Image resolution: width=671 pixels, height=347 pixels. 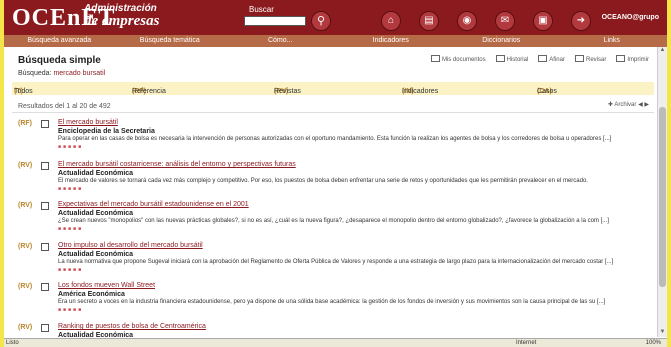 I want to click on history-icon, so click(x=500, y=58).